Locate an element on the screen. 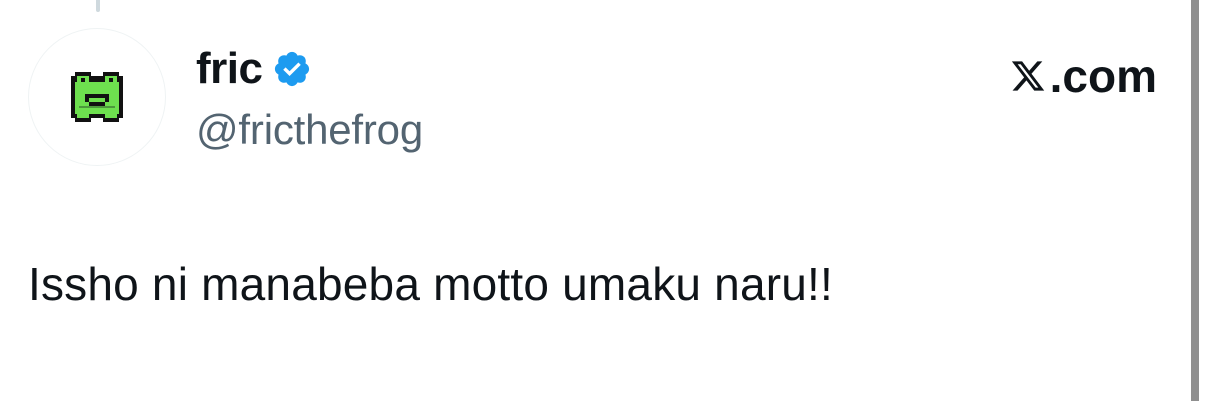 This screenshot has width=1205, height=401. thread-connector-line is located at coordinates (98, 6).